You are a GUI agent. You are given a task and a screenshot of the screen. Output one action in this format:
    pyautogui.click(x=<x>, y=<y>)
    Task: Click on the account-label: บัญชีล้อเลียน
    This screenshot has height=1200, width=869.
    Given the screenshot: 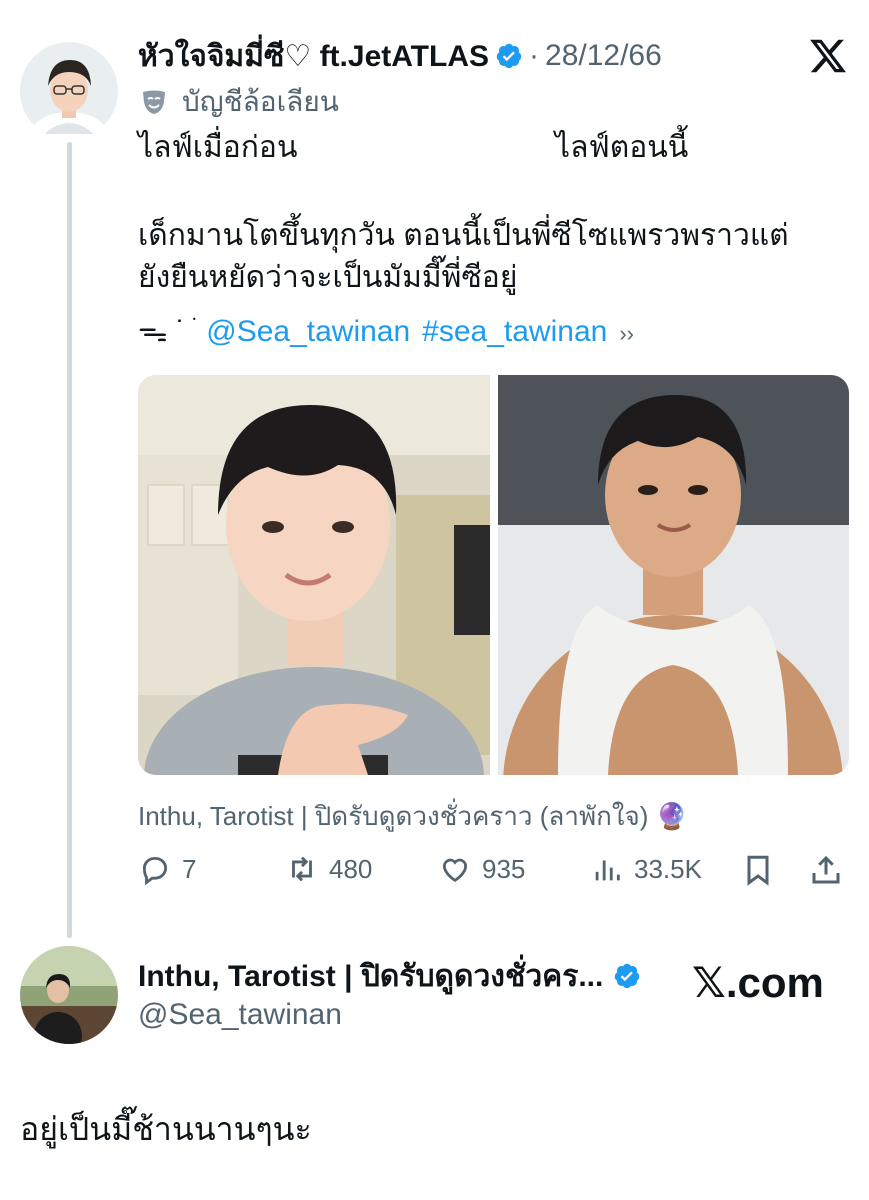 What is the action you would take?
    pyautogui.click(x=238, y=102)
    